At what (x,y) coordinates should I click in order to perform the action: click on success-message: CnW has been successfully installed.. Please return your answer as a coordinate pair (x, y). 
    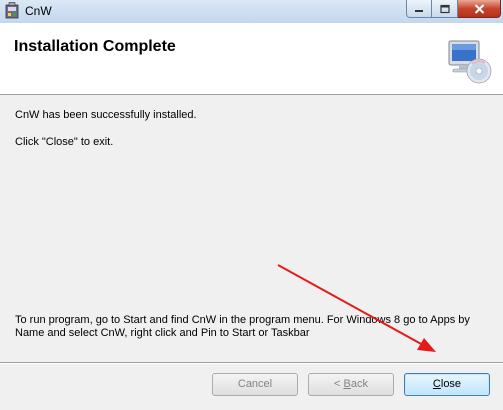
    Looking at the image, I should click on (106, 115).